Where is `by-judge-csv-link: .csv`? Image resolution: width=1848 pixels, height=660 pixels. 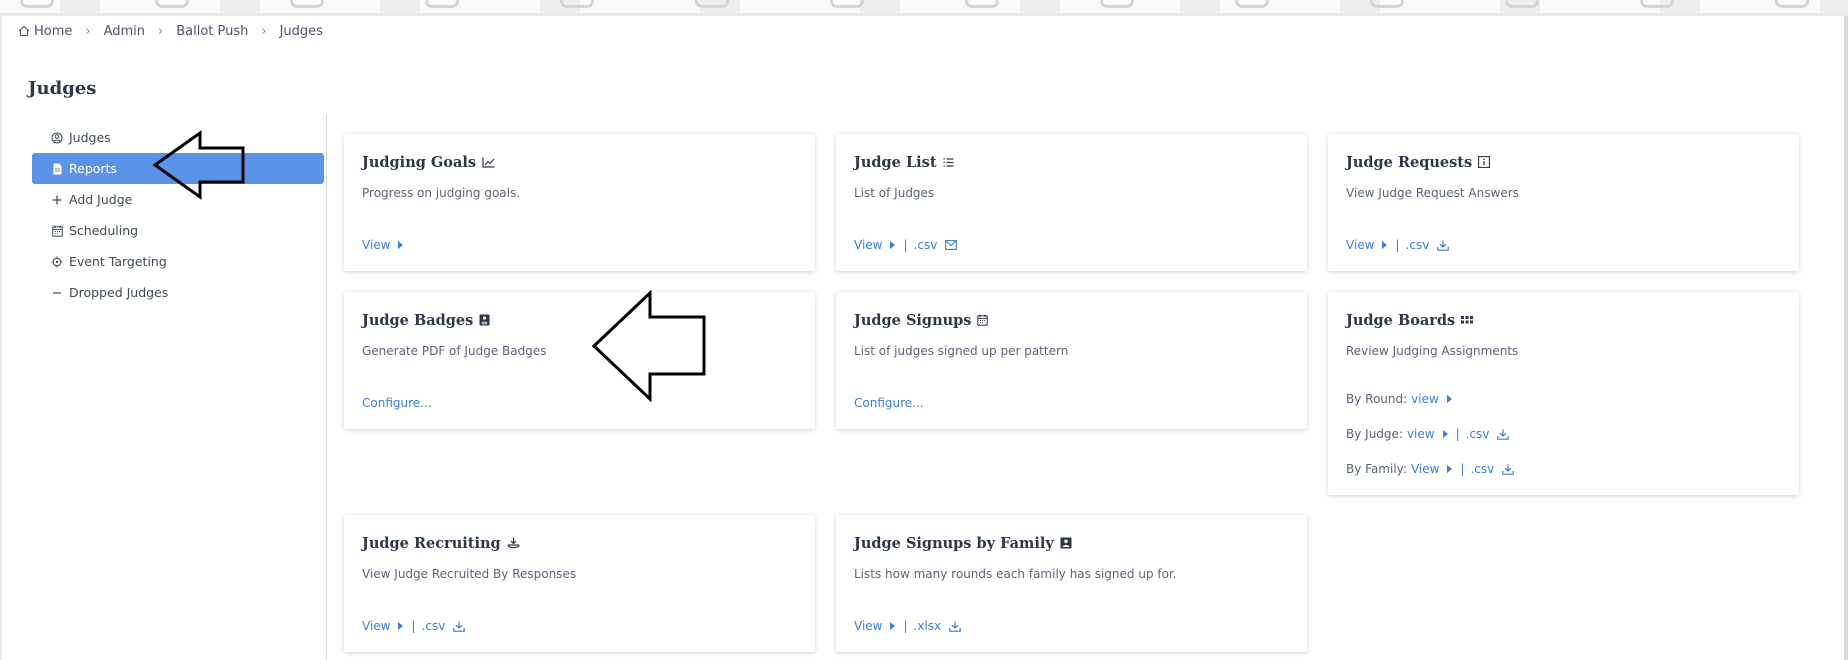
by-judge-csv-link: .csv is located at coordinates (1478, 434).